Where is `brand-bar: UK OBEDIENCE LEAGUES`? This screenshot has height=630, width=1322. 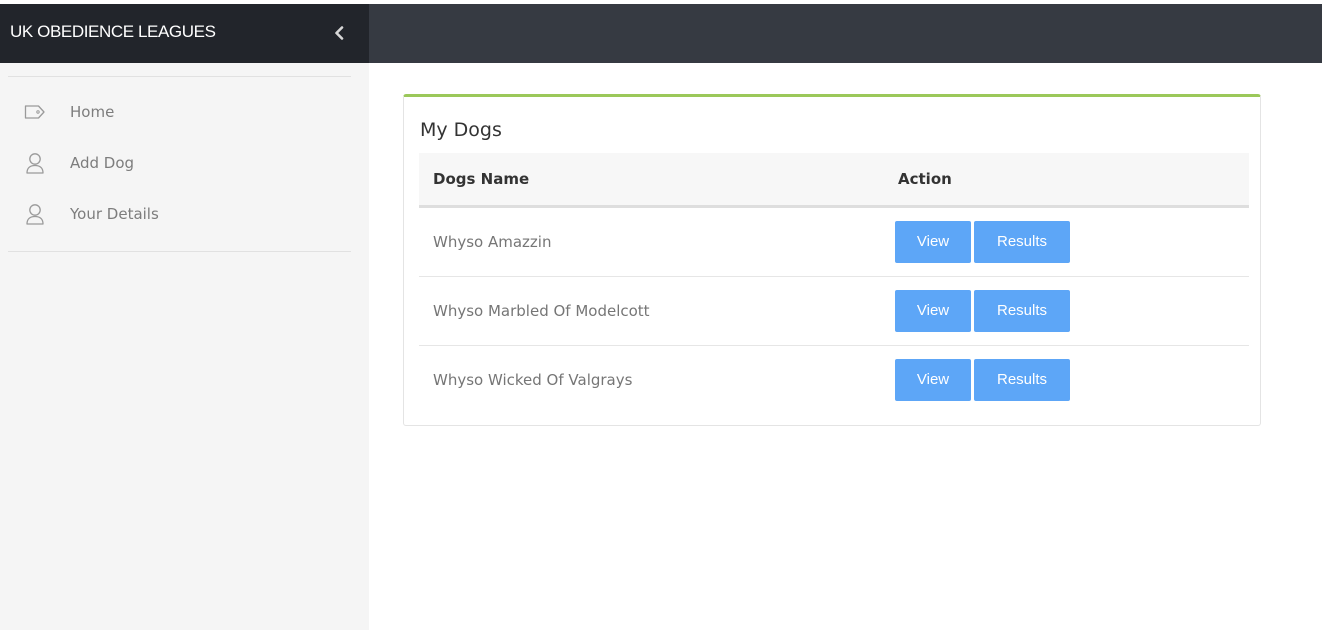
brand-bar: UK OBEDIENCE LEAGUES is located at coordinates (184, 33).